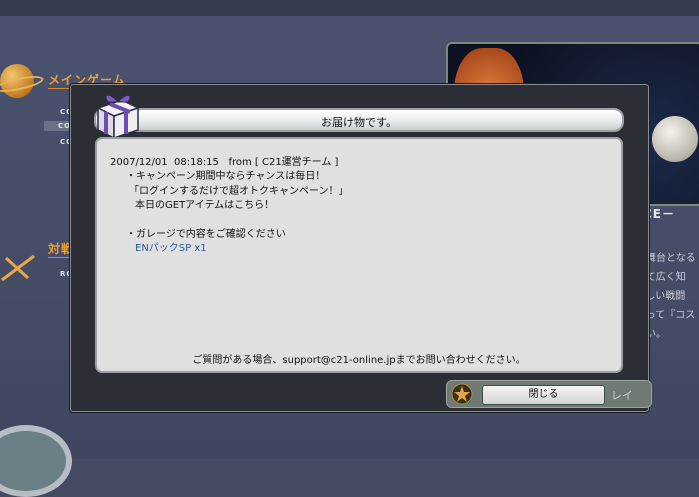 This screenshot has width=699, height=497. I want to click on star-orb-icon, so click(462, 394).